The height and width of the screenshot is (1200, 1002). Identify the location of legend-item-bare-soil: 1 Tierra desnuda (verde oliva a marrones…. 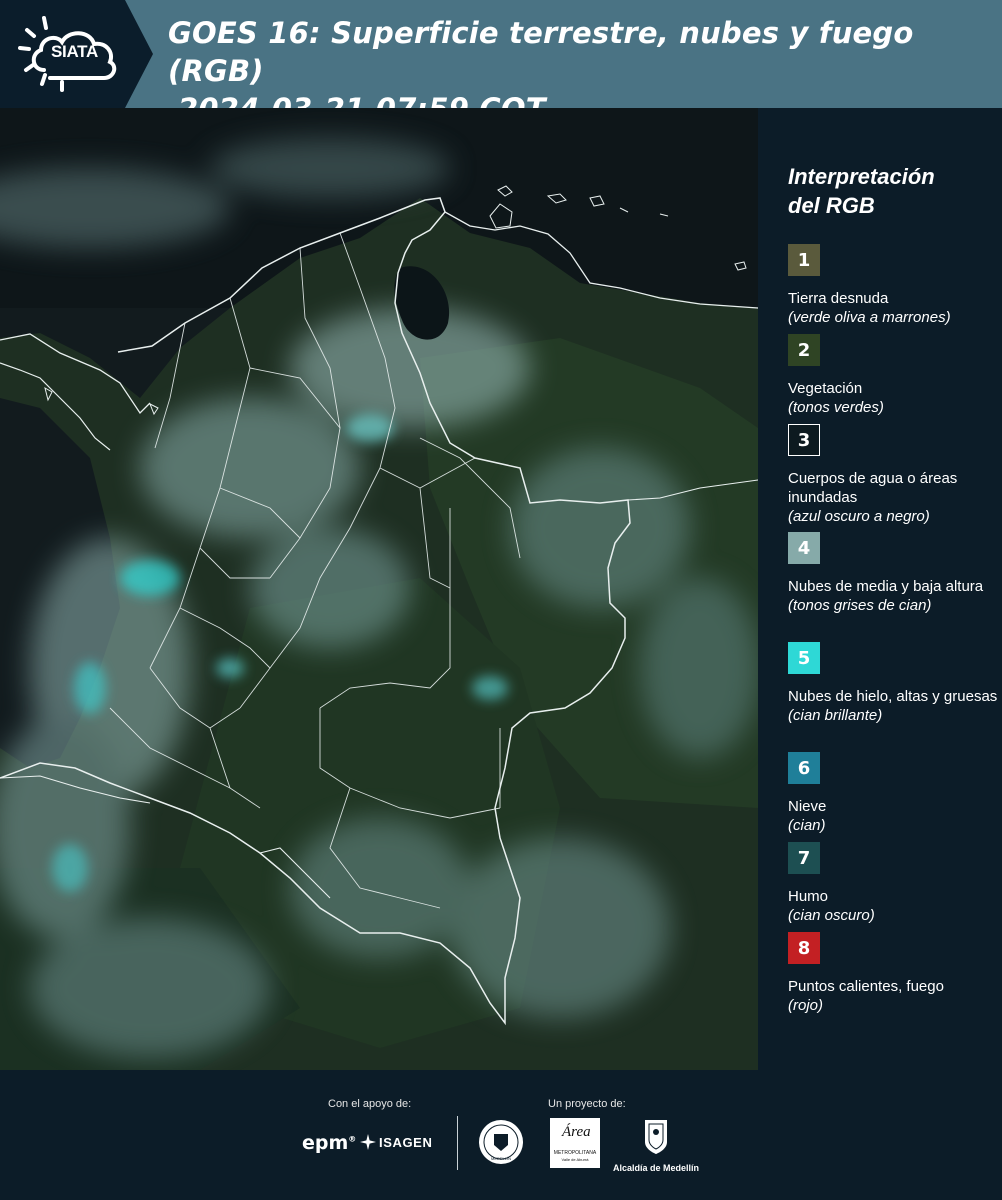
(893, 285).